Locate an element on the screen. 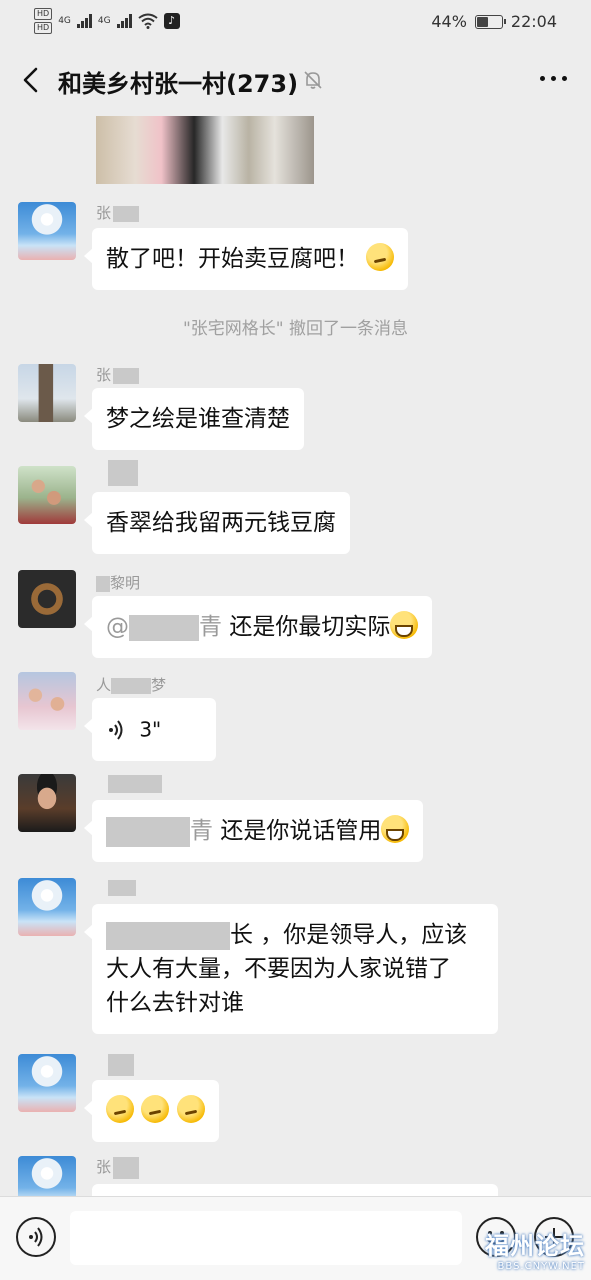 Image resolution: width=591 pixels, height=1280 pixels. status-right: 44% 22:04 is located at coordinates (494, 21).